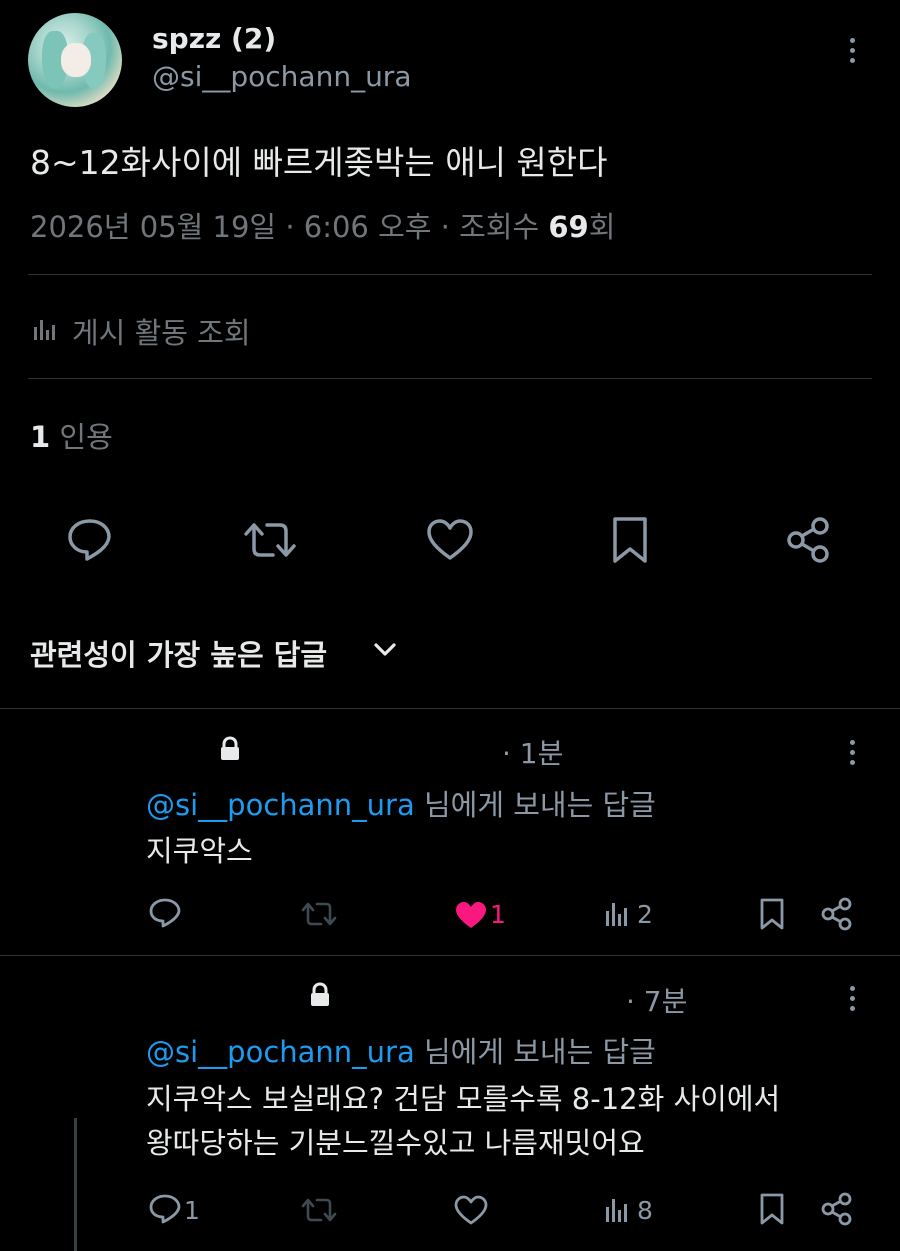  Describe the element at coordinates (385, 650) in the screenshot. I see `chevron-down-icon` at that location.